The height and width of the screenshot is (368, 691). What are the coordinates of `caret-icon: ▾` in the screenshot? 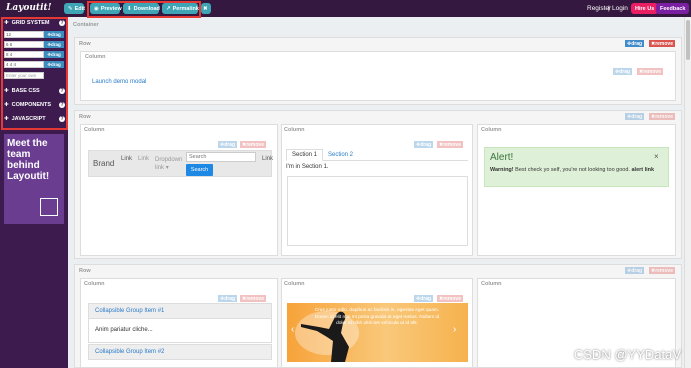 It's located at (167, 168).